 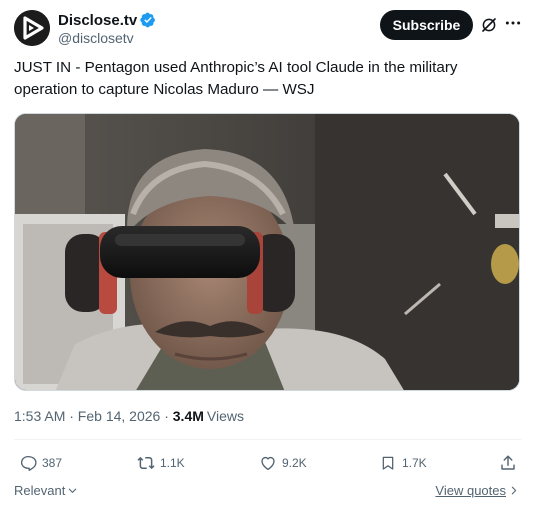 I want to click on share-icon, so click(x=508, y=463).